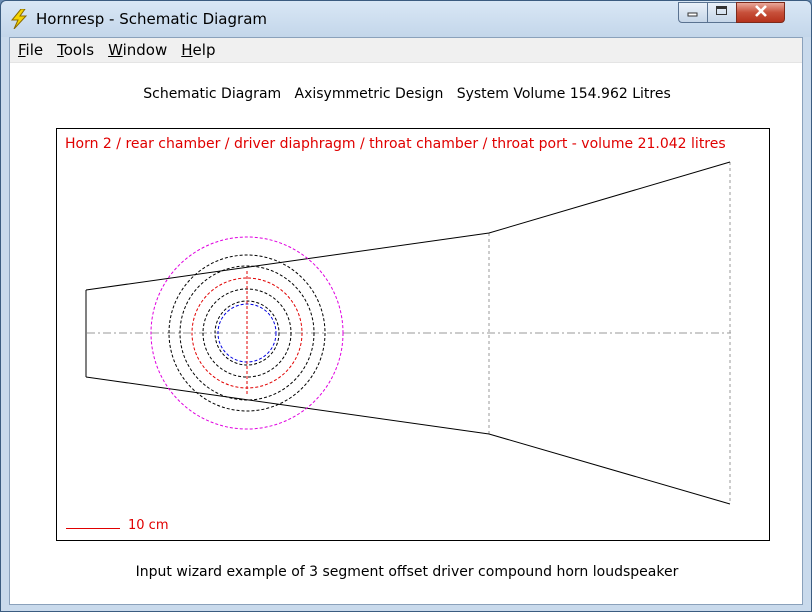 The height and width of the screenshot is (612, 812). What do you see at coordinates (93, 528) in the screenshot?
I see `scale-bar` at bounding box center [93, 528].